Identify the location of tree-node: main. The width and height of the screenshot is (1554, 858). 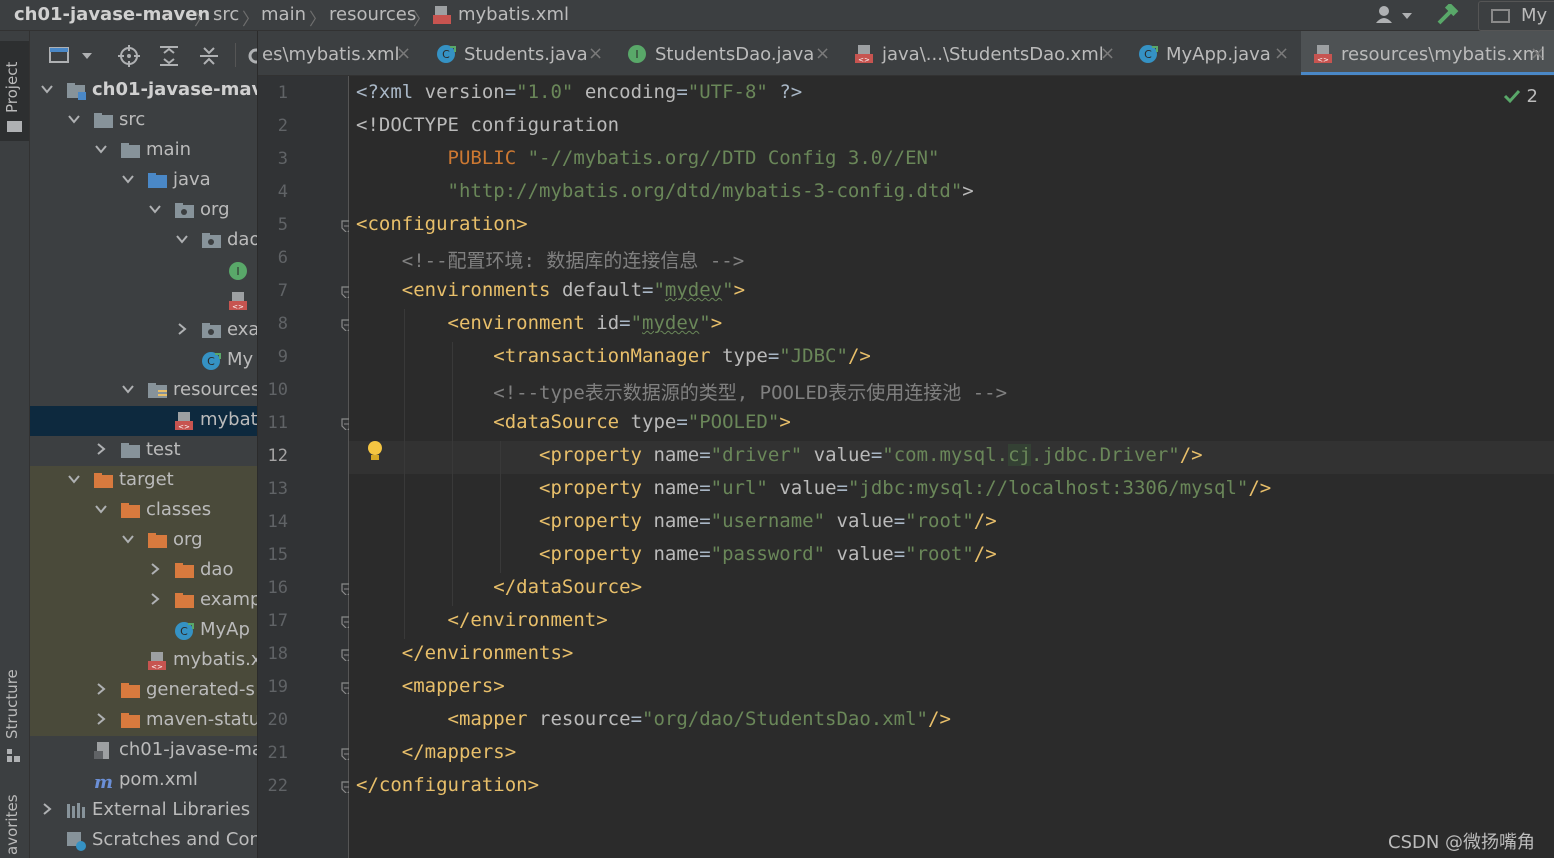
(143, 151).